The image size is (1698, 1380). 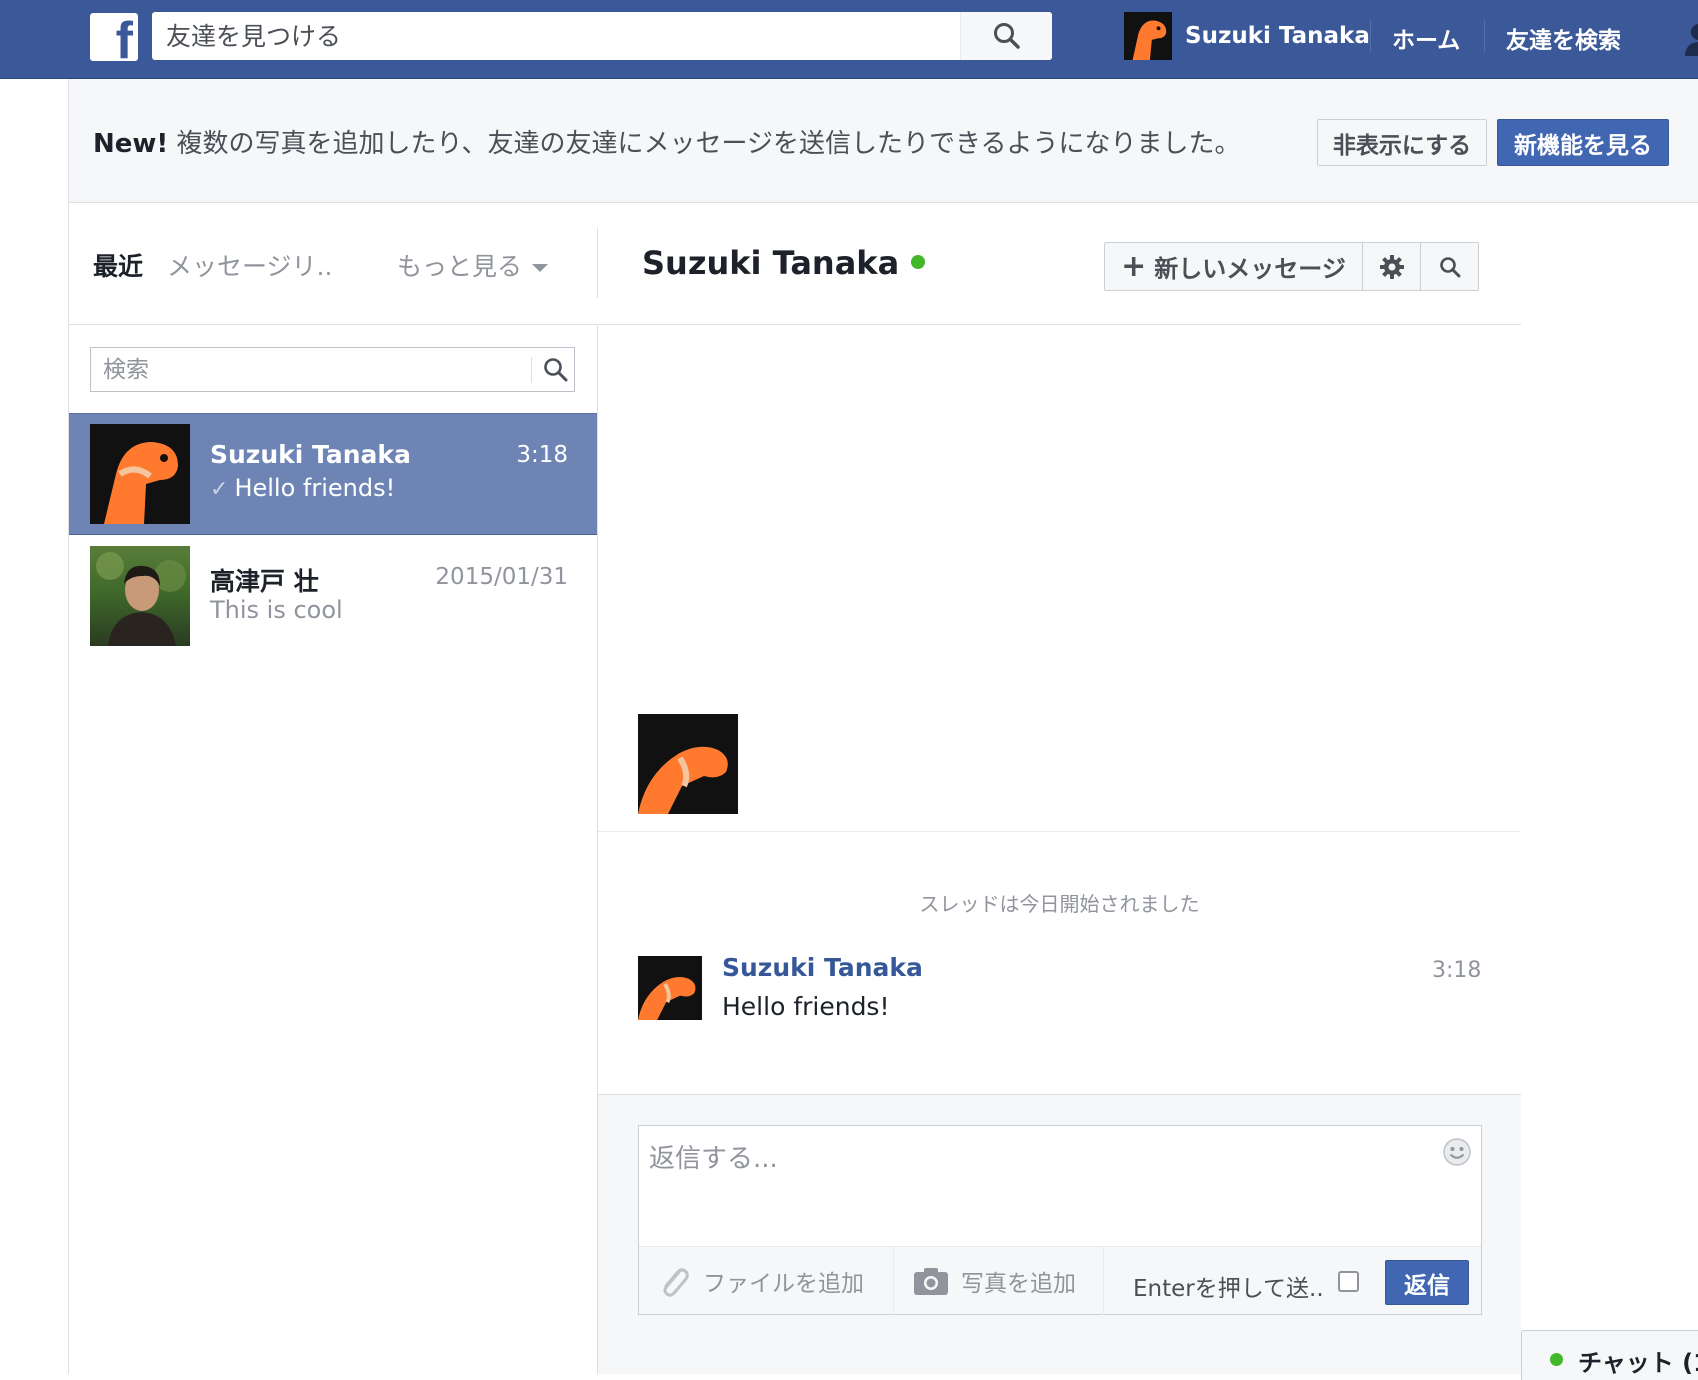 I want to click on nav-find-friends-link: 友達を検索, so click(x=1563, y=38).